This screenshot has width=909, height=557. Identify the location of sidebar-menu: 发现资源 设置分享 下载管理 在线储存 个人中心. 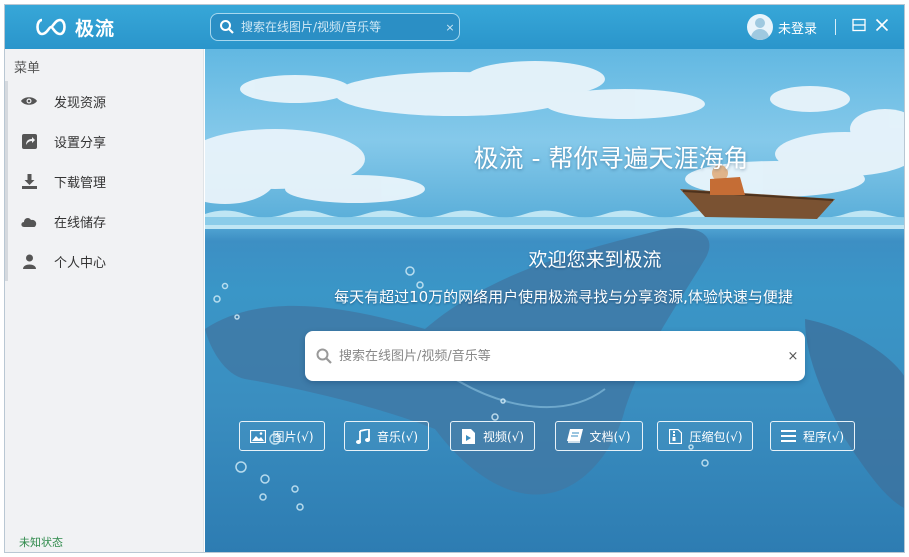
(104, 181).